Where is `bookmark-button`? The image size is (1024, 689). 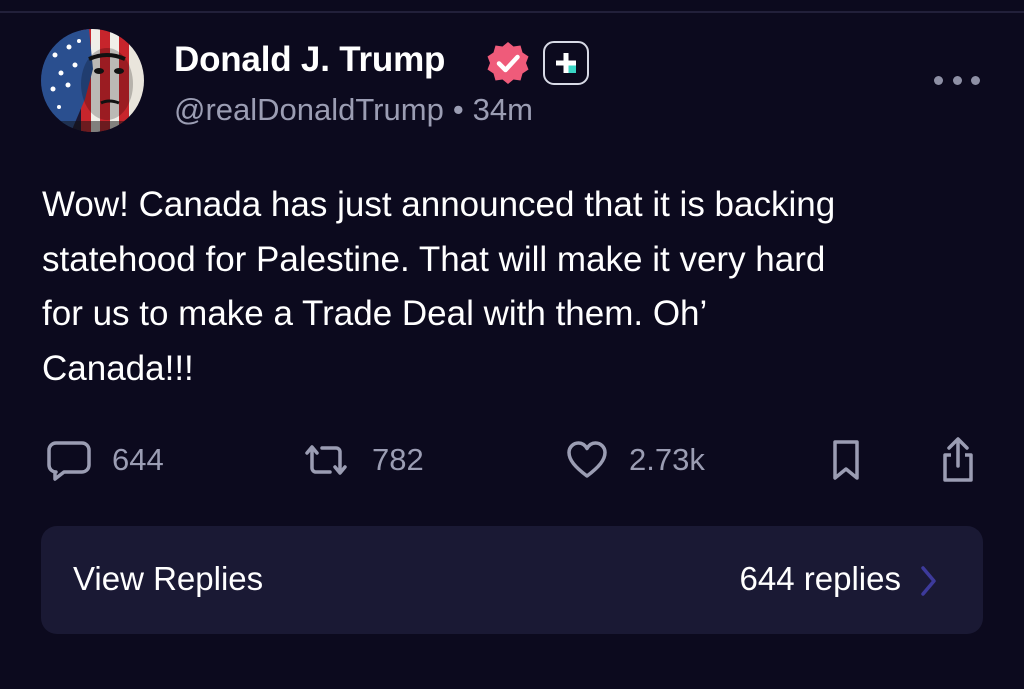
bookmark-button is located at coordinates (846, 460).